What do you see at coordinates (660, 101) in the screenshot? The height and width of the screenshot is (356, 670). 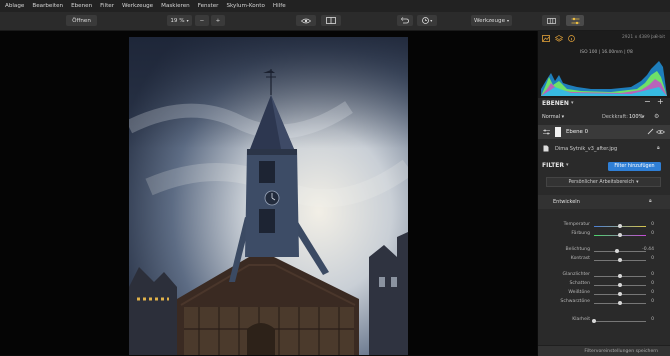 I see `add-layer-button: +` at bounding box center [660, 101].